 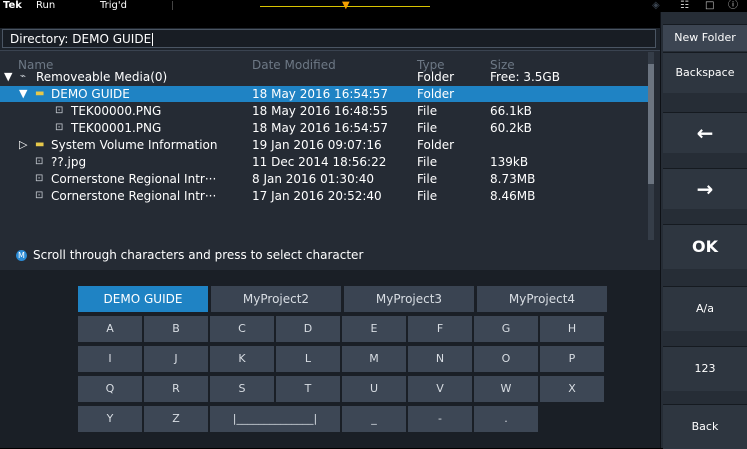 I want to click on char-key: B, so click(x=176, y=329).